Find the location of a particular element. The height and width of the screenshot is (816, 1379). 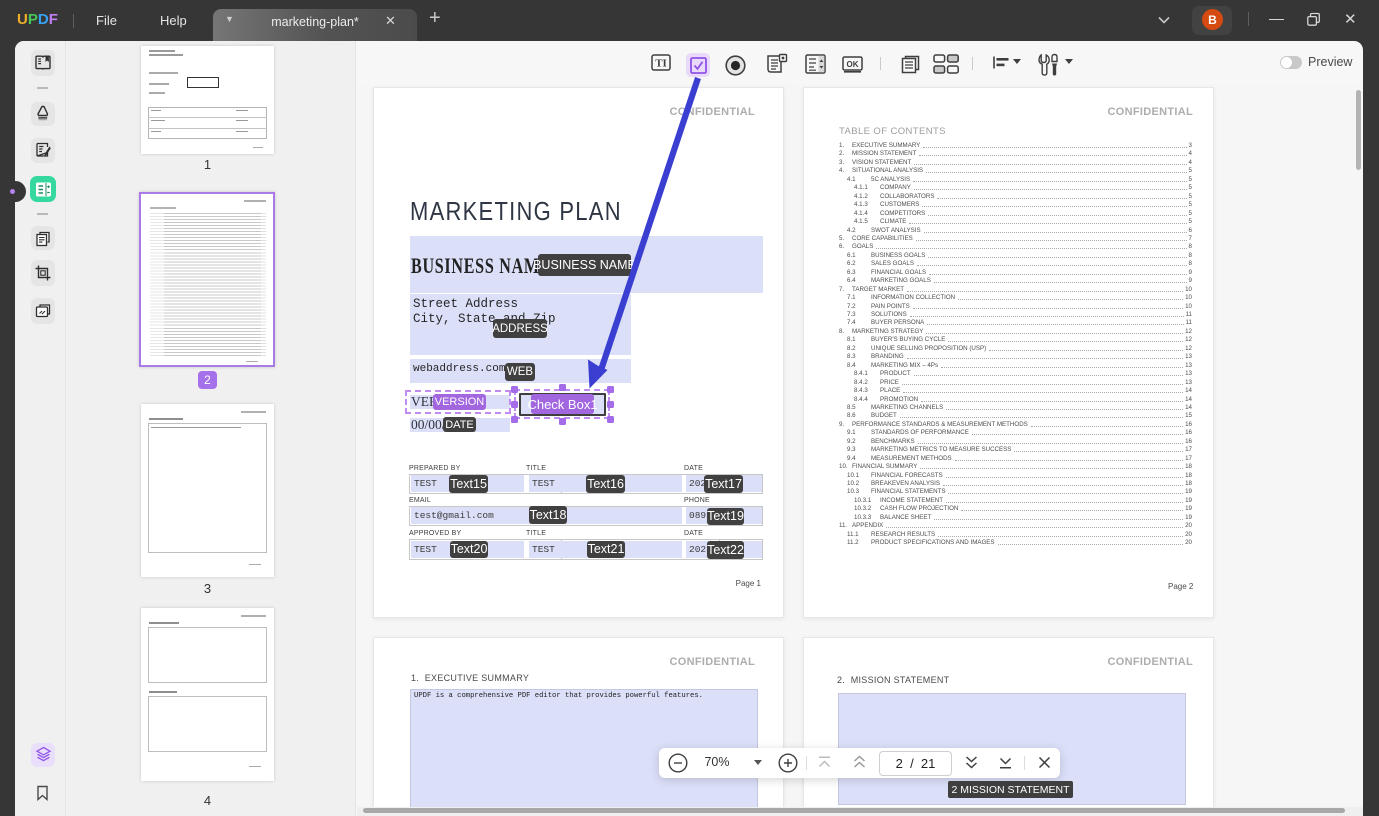

svg-text: OK is located at coordinates (853, 64).